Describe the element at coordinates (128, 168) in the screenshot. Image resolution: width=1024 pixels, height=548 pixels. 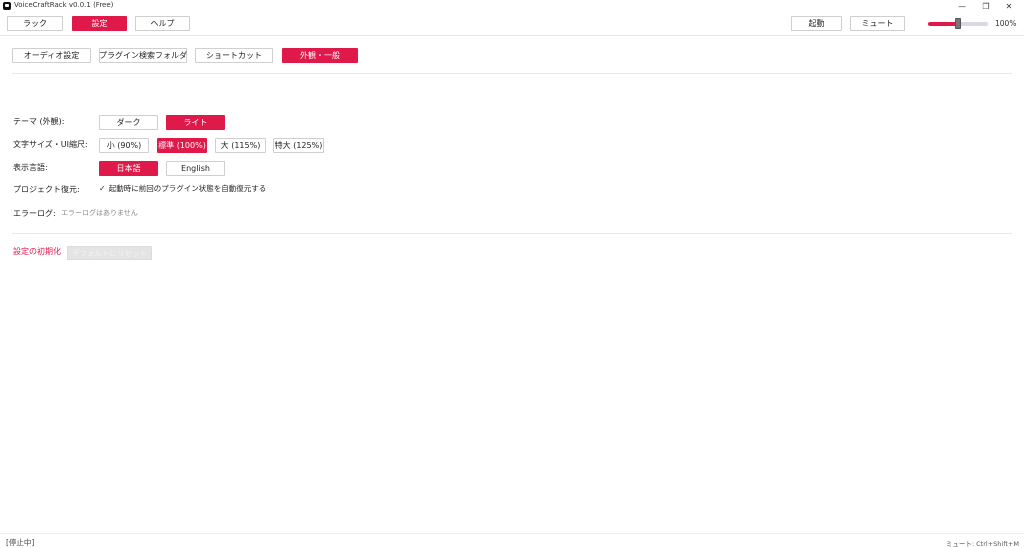
I see `language-japanese-button: 日本語` at that location.